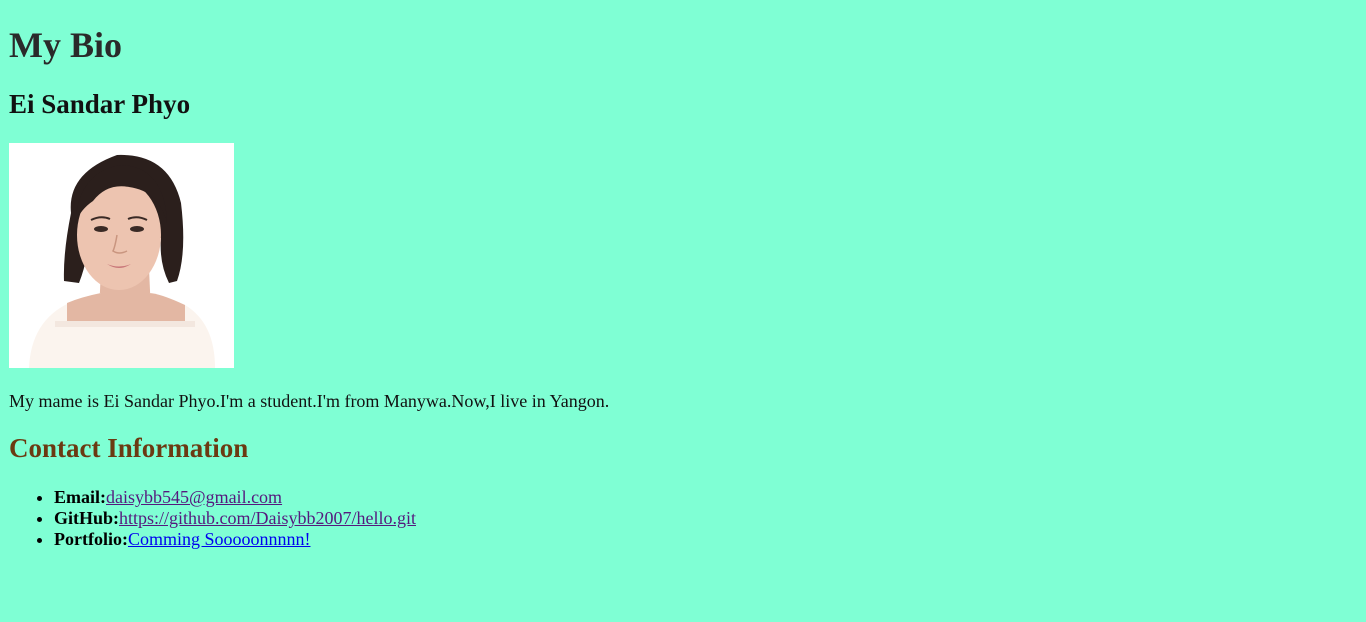 This screenshot has height=622, width=1366. I want to click on portfolio-link: Comming Sooooonnnnn!, so click(219, 539).